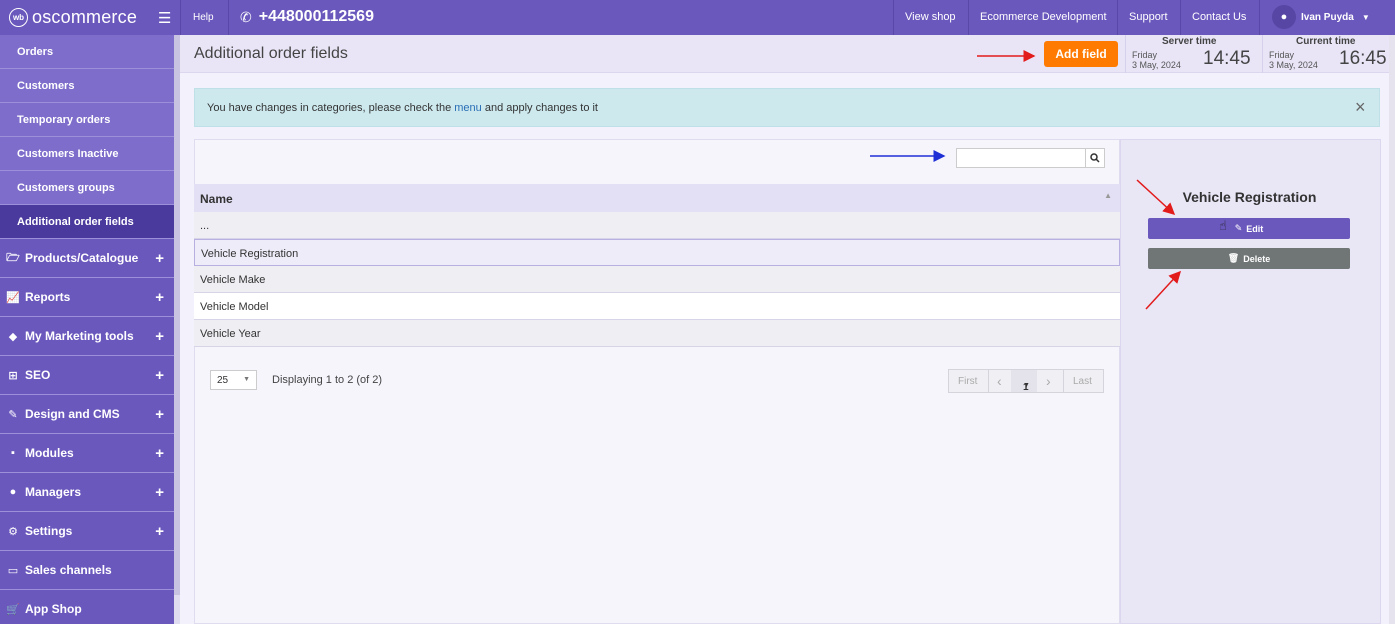 Image resolution: width=1395 pixels, height=624 pixels. I want to click on search-icon, so click(1095, 158).